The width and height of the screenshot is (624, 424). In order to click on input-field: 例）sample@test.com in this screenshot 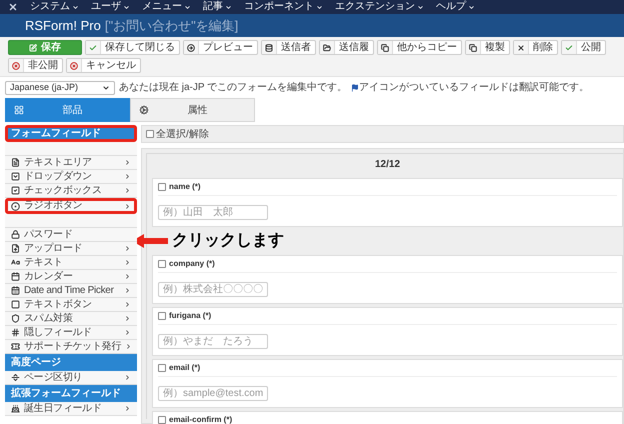, I will do `click(213, 393)`.